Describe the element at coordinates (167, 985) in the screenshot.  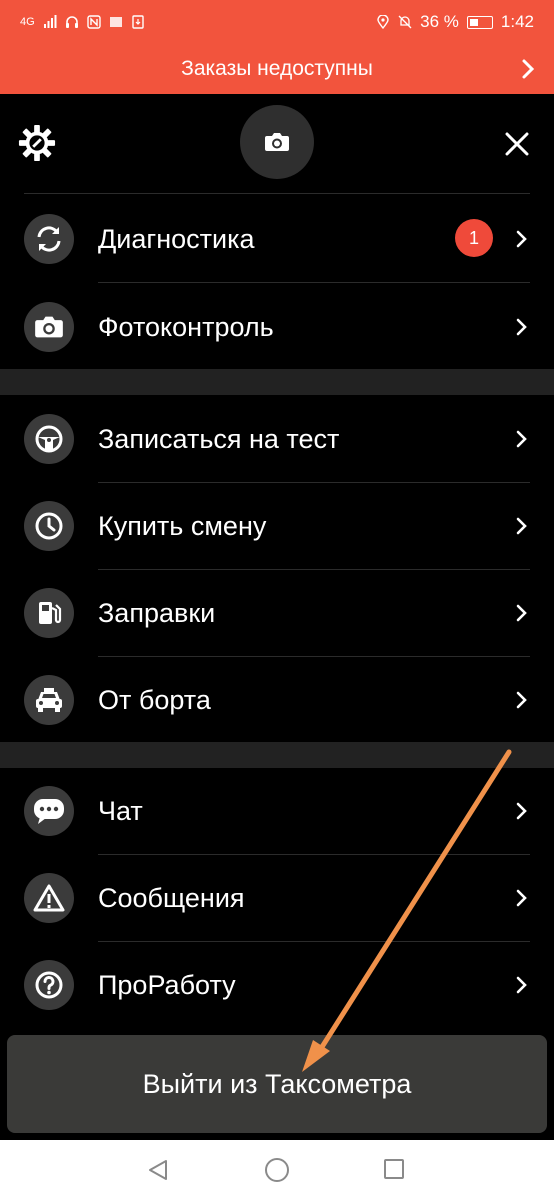
I see `menu-item-label: ПроРаботу` at that location.